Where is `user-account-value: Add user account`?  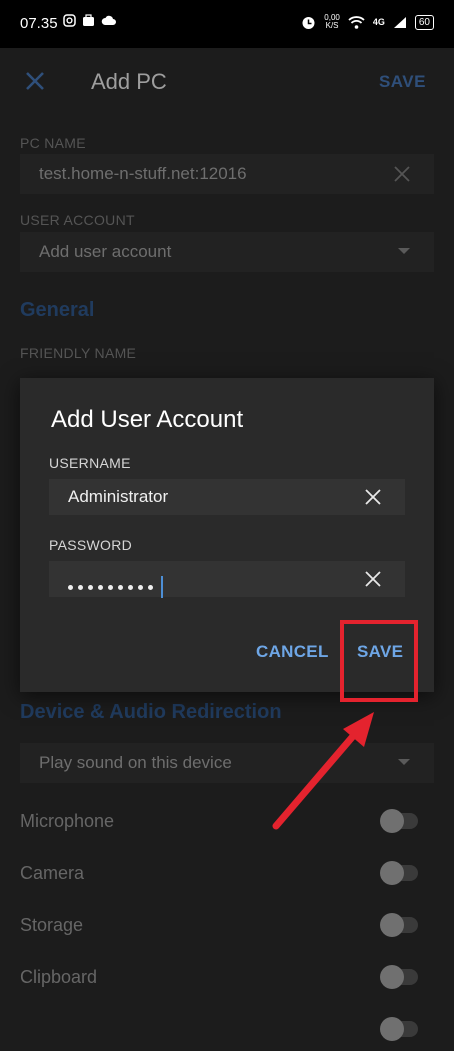 user-account-value: Add user account is located at coordinates (105, 251).